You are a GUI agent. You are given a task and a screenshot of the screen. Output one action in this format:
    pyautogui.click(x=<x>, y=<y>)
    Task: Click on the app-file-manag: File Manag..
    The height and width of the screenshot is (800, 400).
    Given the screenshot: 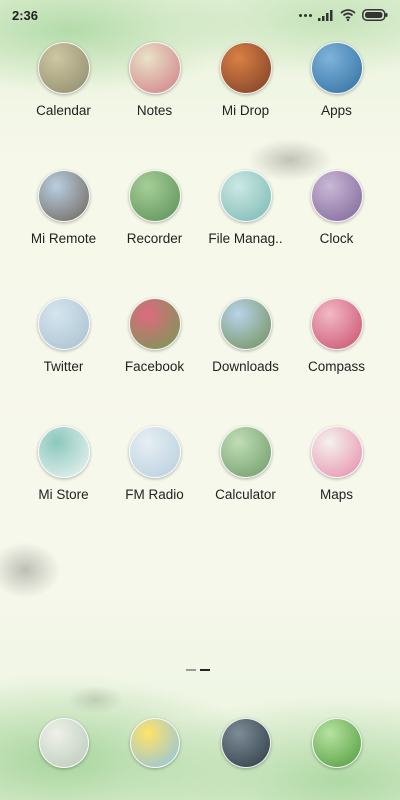 What is the action you would take?
    pyautogui.click(x=245, y=208)
    